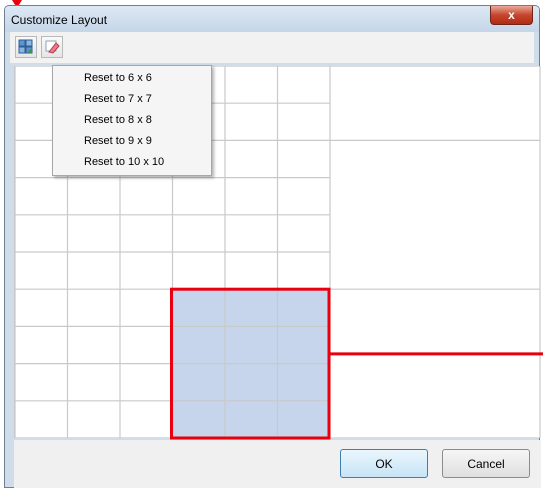 This screenshot has height=491, width=543. What do you see at coordinates (272, 19) in the screenshot?
I see `title-bar: Customize Layout x` at bounding box center [272, 19].